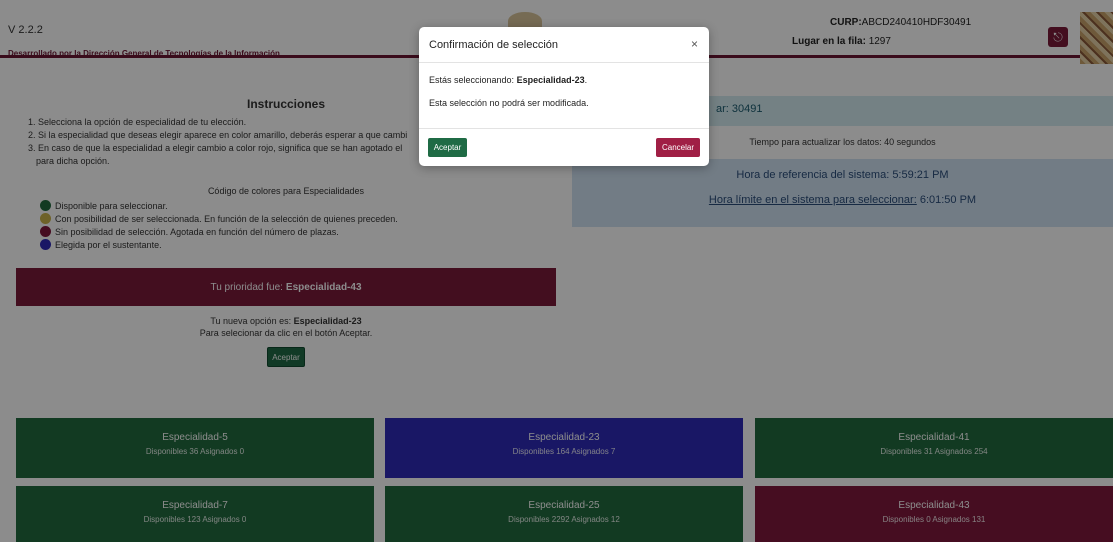  What do you see at coordinates (508, 80) in the screenshot?
I see `modal-selection-text: Estás seleccionando: Especialidad-23.` at bounding box center [508, 80].